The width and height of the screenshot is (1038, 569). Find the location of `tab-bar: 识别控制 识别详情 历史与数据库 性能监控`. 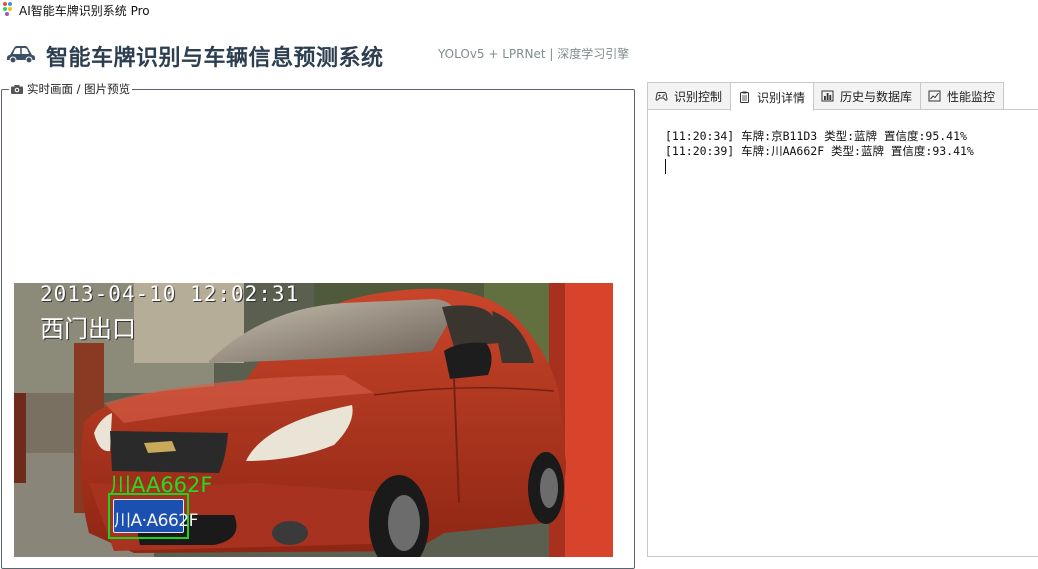

tab-bar: 识别控制 识别详情 历史与数据库 性能监控 is located at coordinates (826, 96).